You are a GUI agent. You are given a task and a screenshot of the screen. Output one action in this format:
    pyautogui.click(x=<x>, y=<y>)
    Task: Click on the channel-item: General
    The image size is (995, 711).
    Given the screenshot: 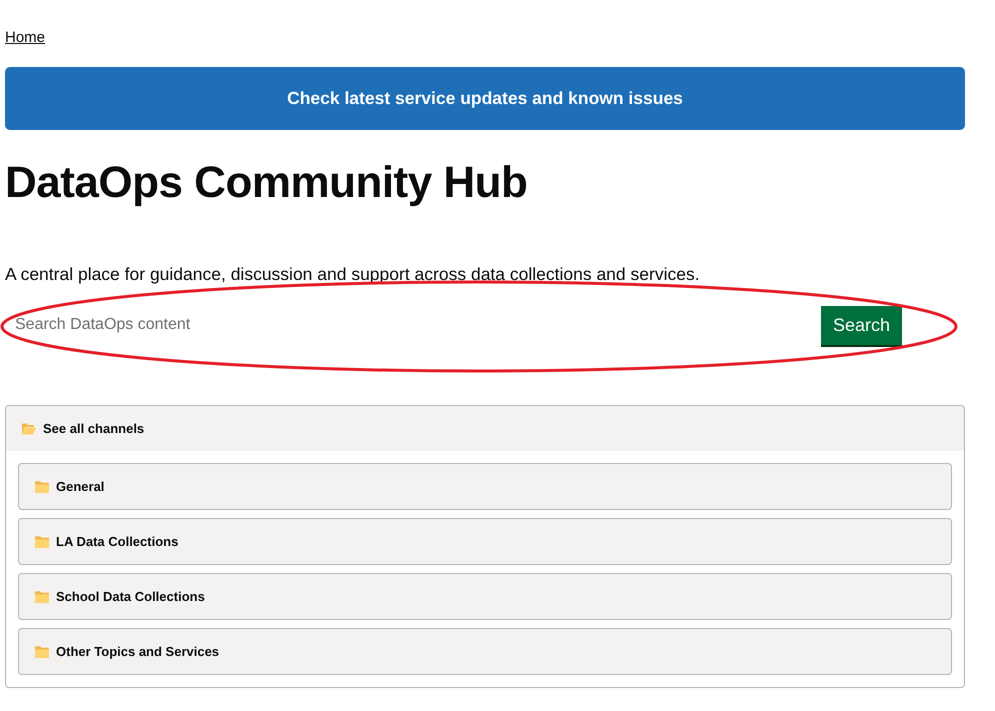 What is the action you would take?
    pyautogui.click(x=485, y=486)
    